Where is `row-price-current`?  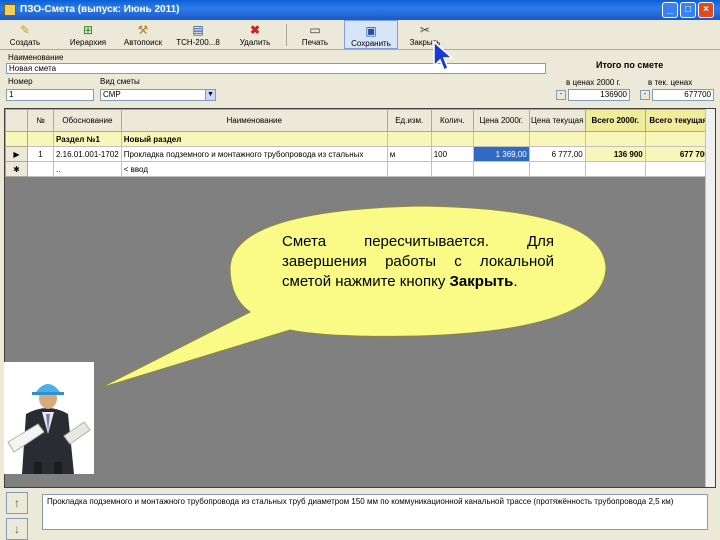
row-price-current is located at coordinates (557, 169).